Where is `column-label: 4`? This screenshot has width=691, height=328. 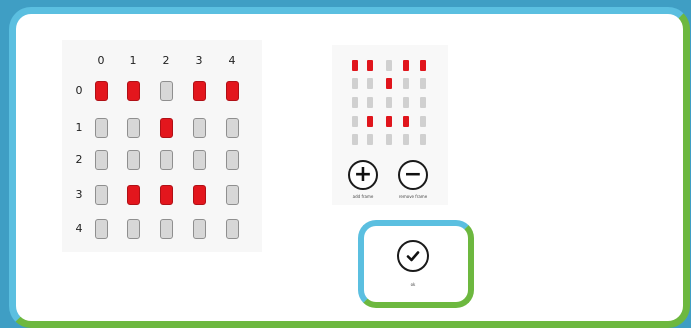
column-label: 4 is located at coordinates (232, 60).